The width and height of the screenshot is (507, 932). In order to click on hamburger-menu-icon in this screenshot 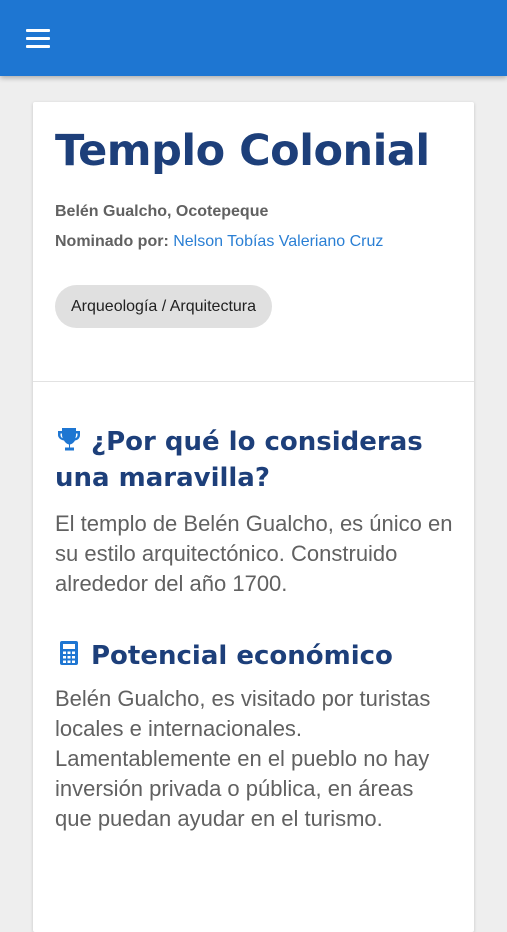, I will do `click(39, 39)`.